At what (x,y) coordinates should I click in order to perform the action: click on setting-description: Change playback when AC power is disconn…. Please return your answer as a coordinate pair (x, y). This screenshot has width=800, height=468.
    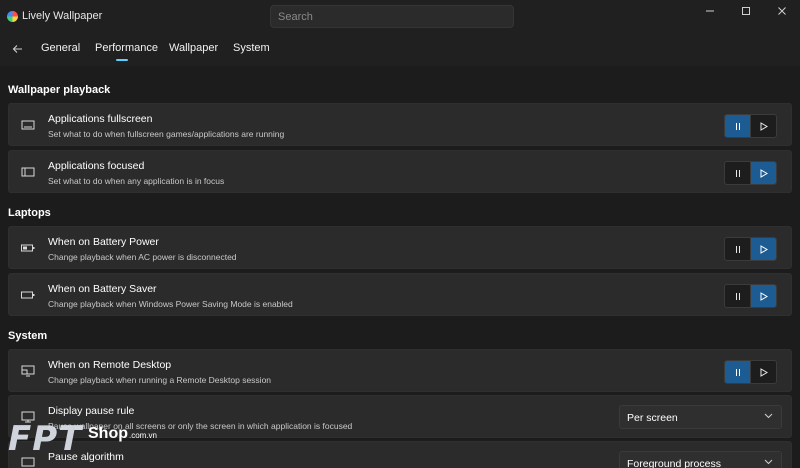
    Looking at the image, I should click on (142, 257).